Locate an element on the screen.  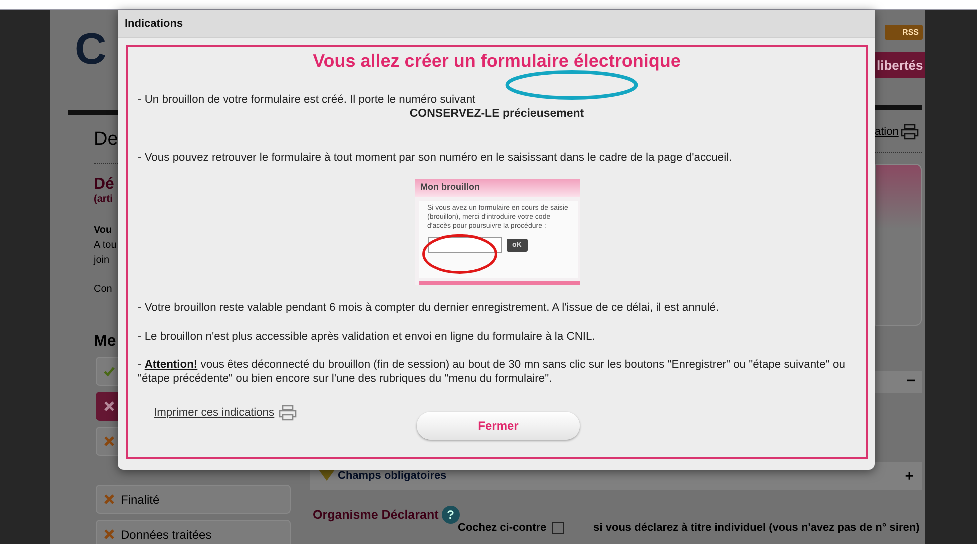
print-link: ation is located at coordinates (887, 132).